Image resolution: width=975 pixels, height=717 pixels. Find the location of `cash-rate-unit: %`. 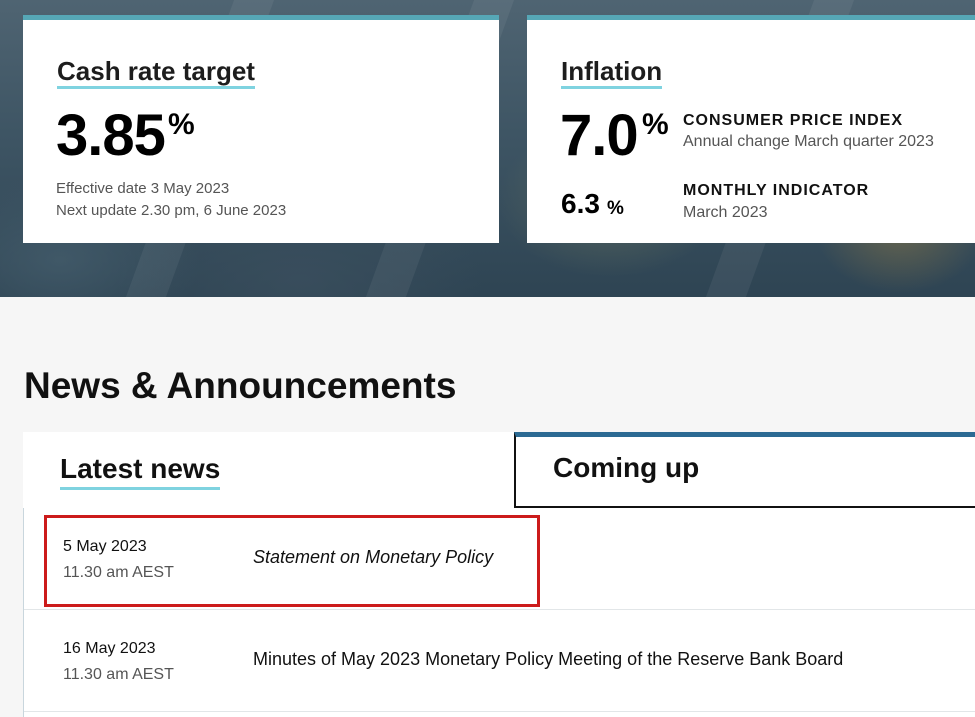

cash-rate-unit: % is located at coordinates (181, 124).